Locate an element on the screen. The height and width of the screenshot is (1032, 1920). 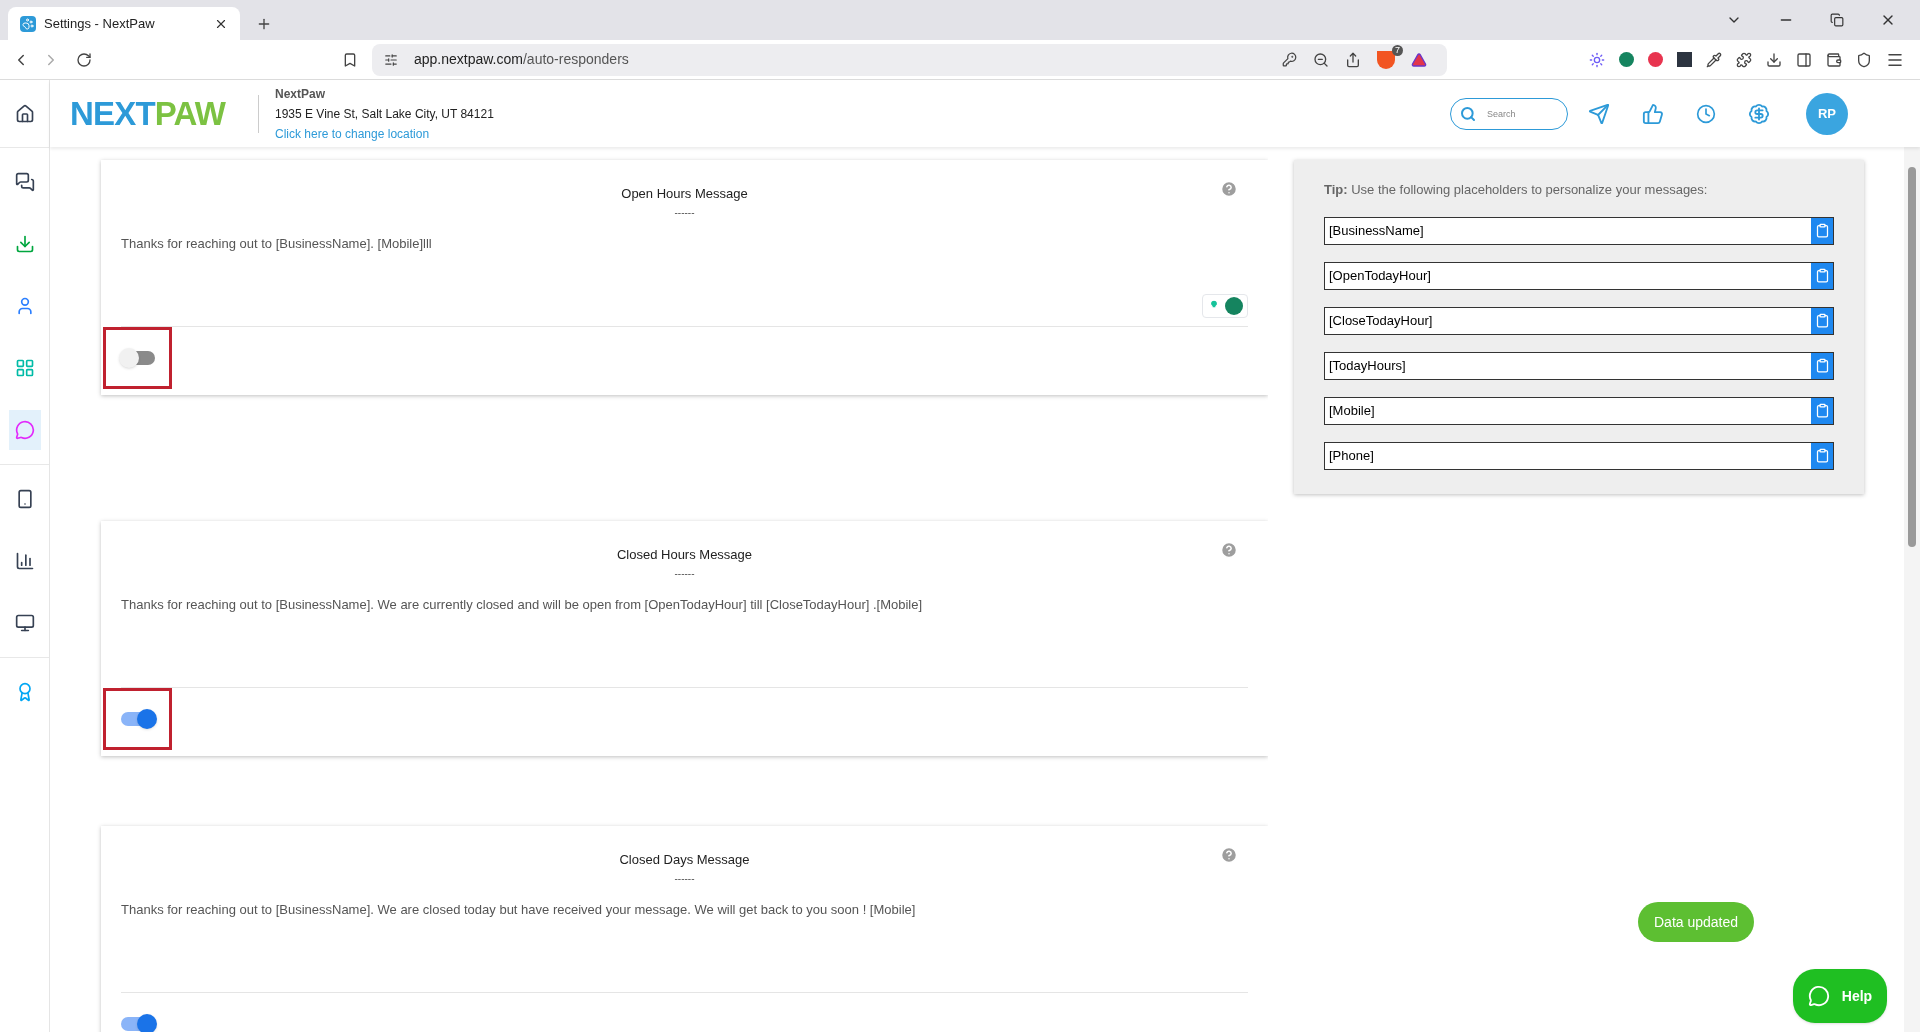
shield-button is located at coordinates (1386, 59).